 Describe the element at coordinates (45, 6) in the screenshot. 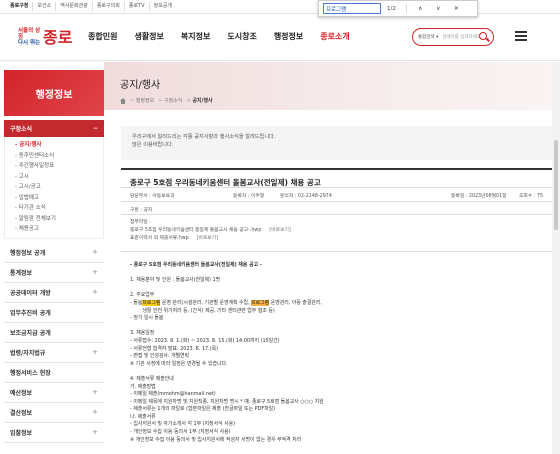

I see `util-link: 보건소` at that location.